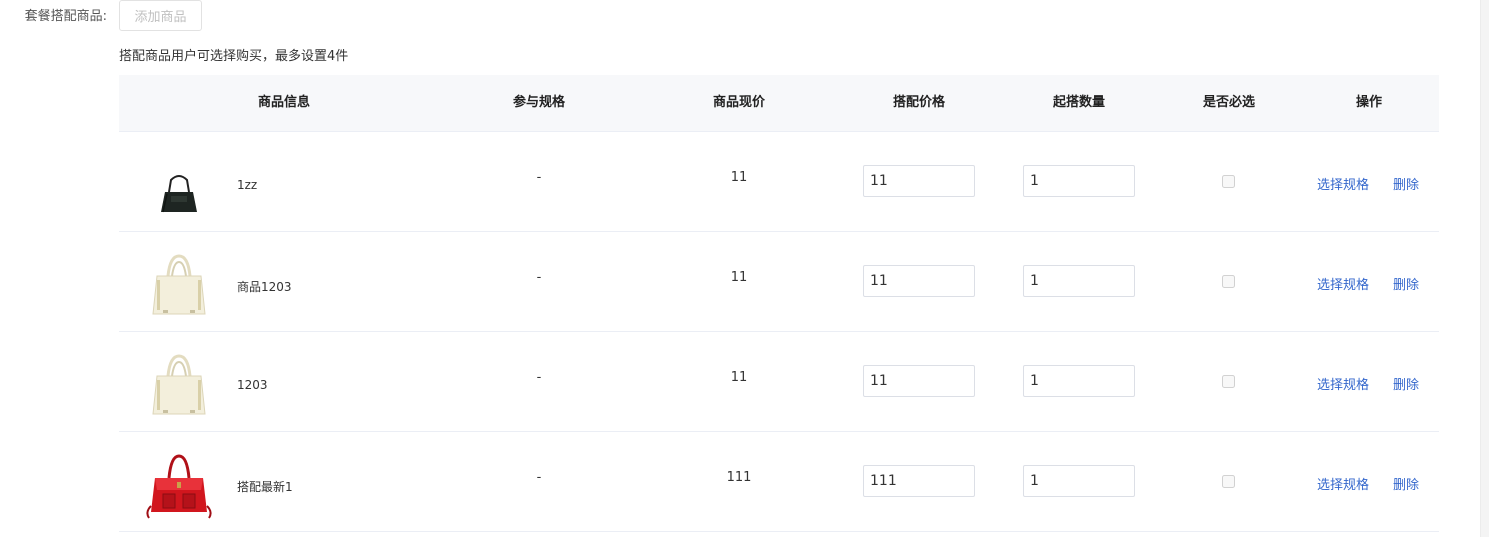 The image size is (1489, 537). What do you see at coordinates (739, 477) in the screenshot?
I see `product-current-price: 111` at bounding box center [739, 477].